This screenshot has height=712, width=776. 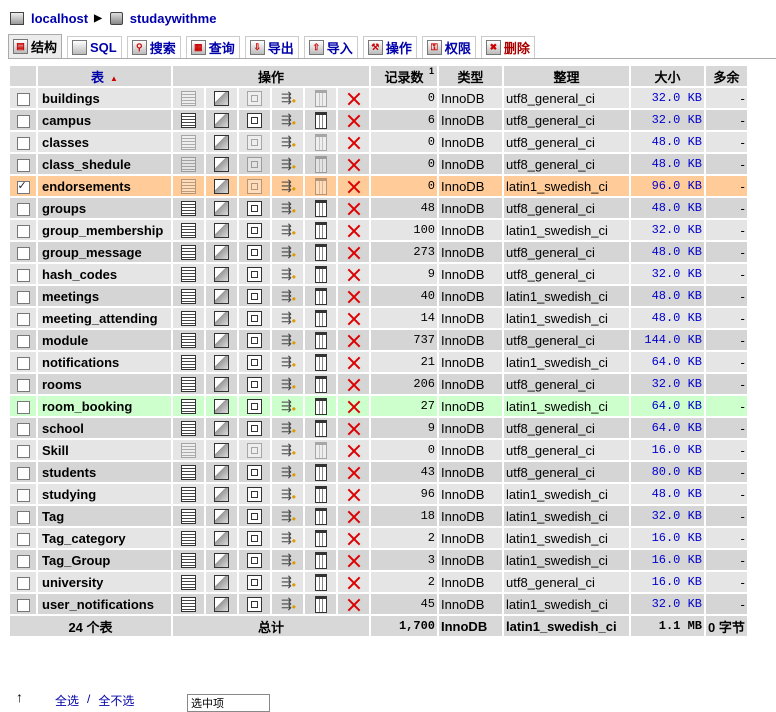 I want to click on tab-import: ⇧ 导入, so click(x=330, y=47).